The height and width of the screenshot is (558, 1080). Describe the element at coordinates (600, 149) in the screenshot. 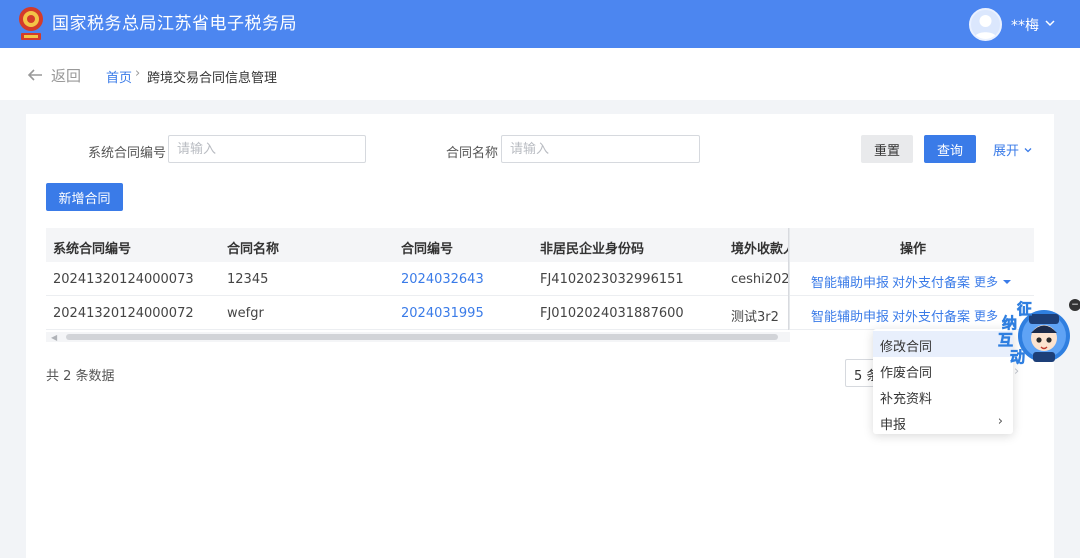

I see `contract-name-input` at that location.